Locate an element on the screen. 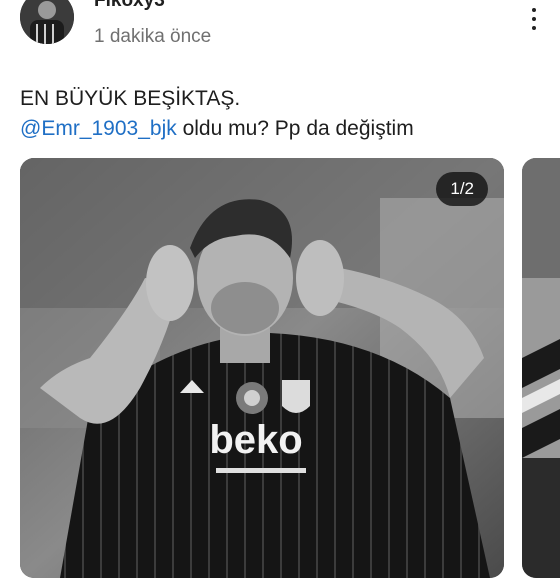  avatar is located at coordinates (47, 22).